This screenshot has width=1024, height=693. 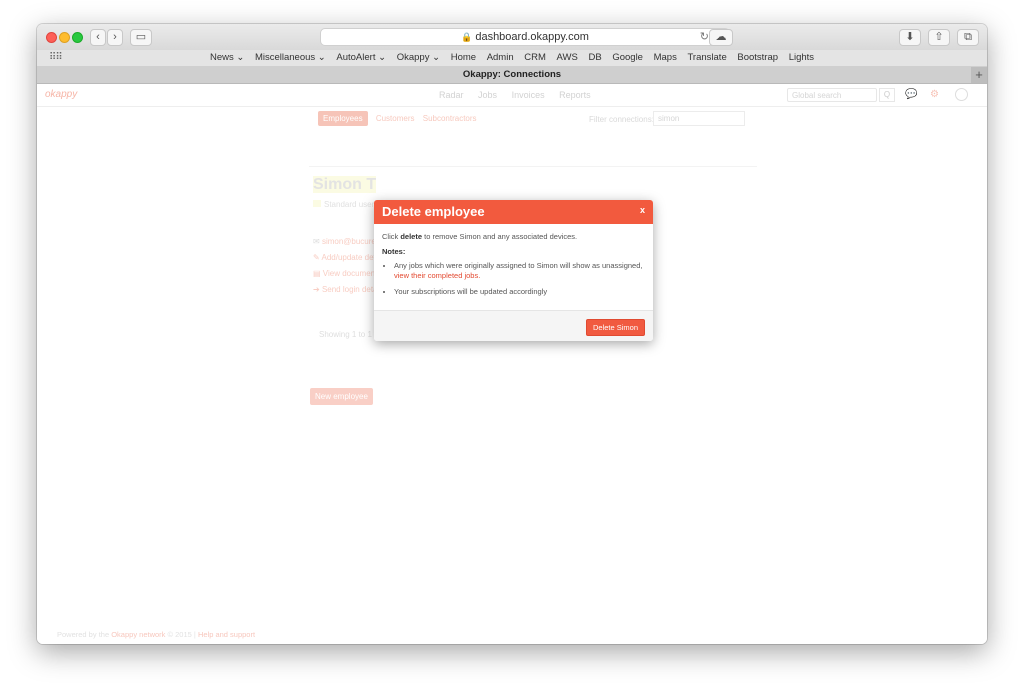 I want to click on sidebar-button: ▭, so click(x=141, y=37).